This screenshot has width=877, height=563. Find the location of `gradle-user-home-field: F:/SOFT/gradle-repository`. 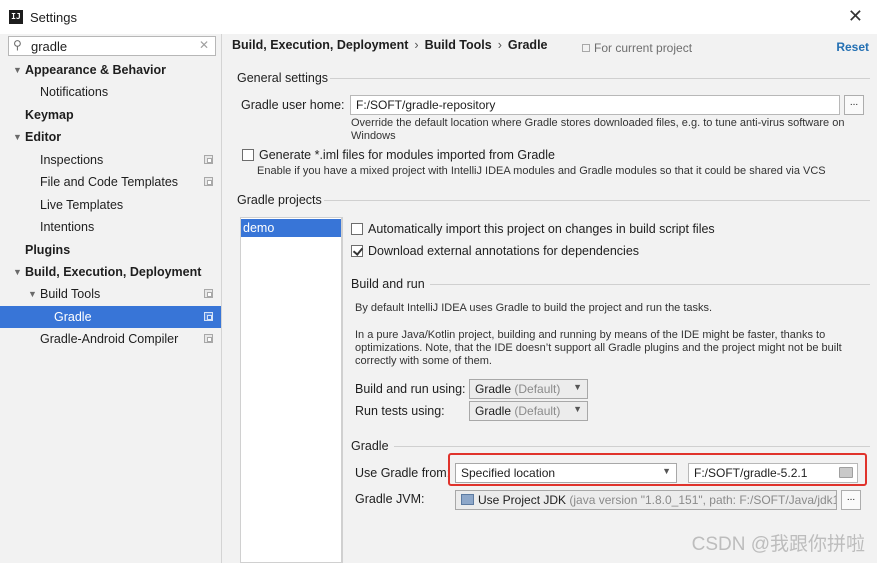

gradle-user-home-field: F:/SOFT/gradle-repository is located at coordinates (595, 105).